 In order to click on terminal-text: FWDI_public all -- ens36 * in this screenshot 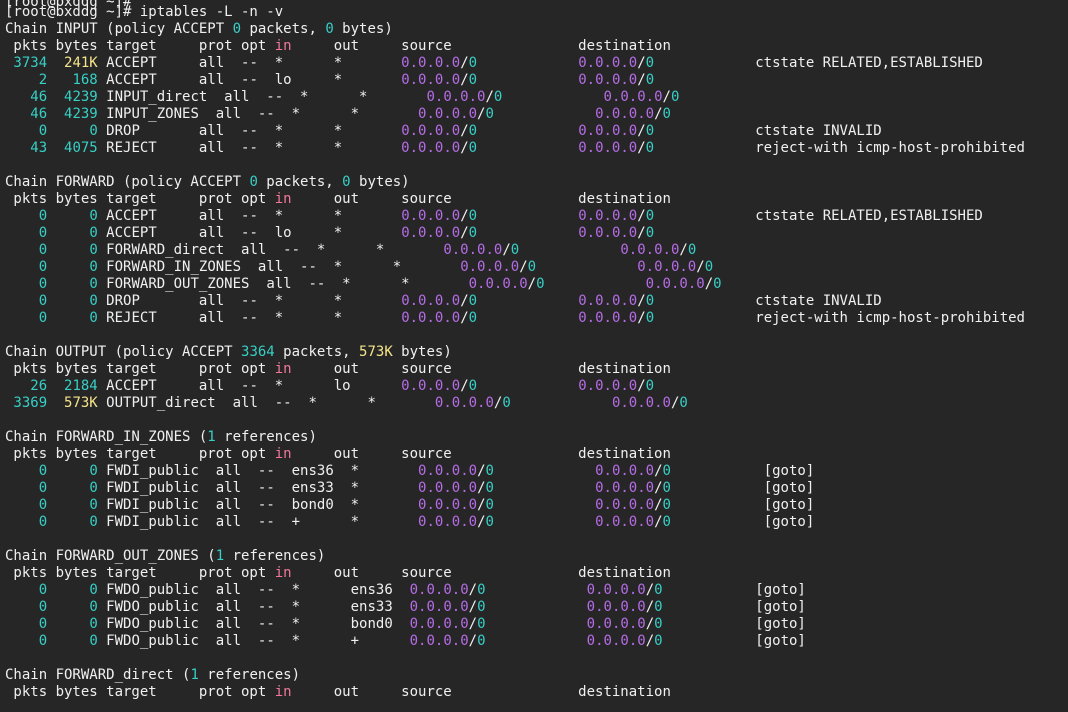, I will do `click(258, 471)`.